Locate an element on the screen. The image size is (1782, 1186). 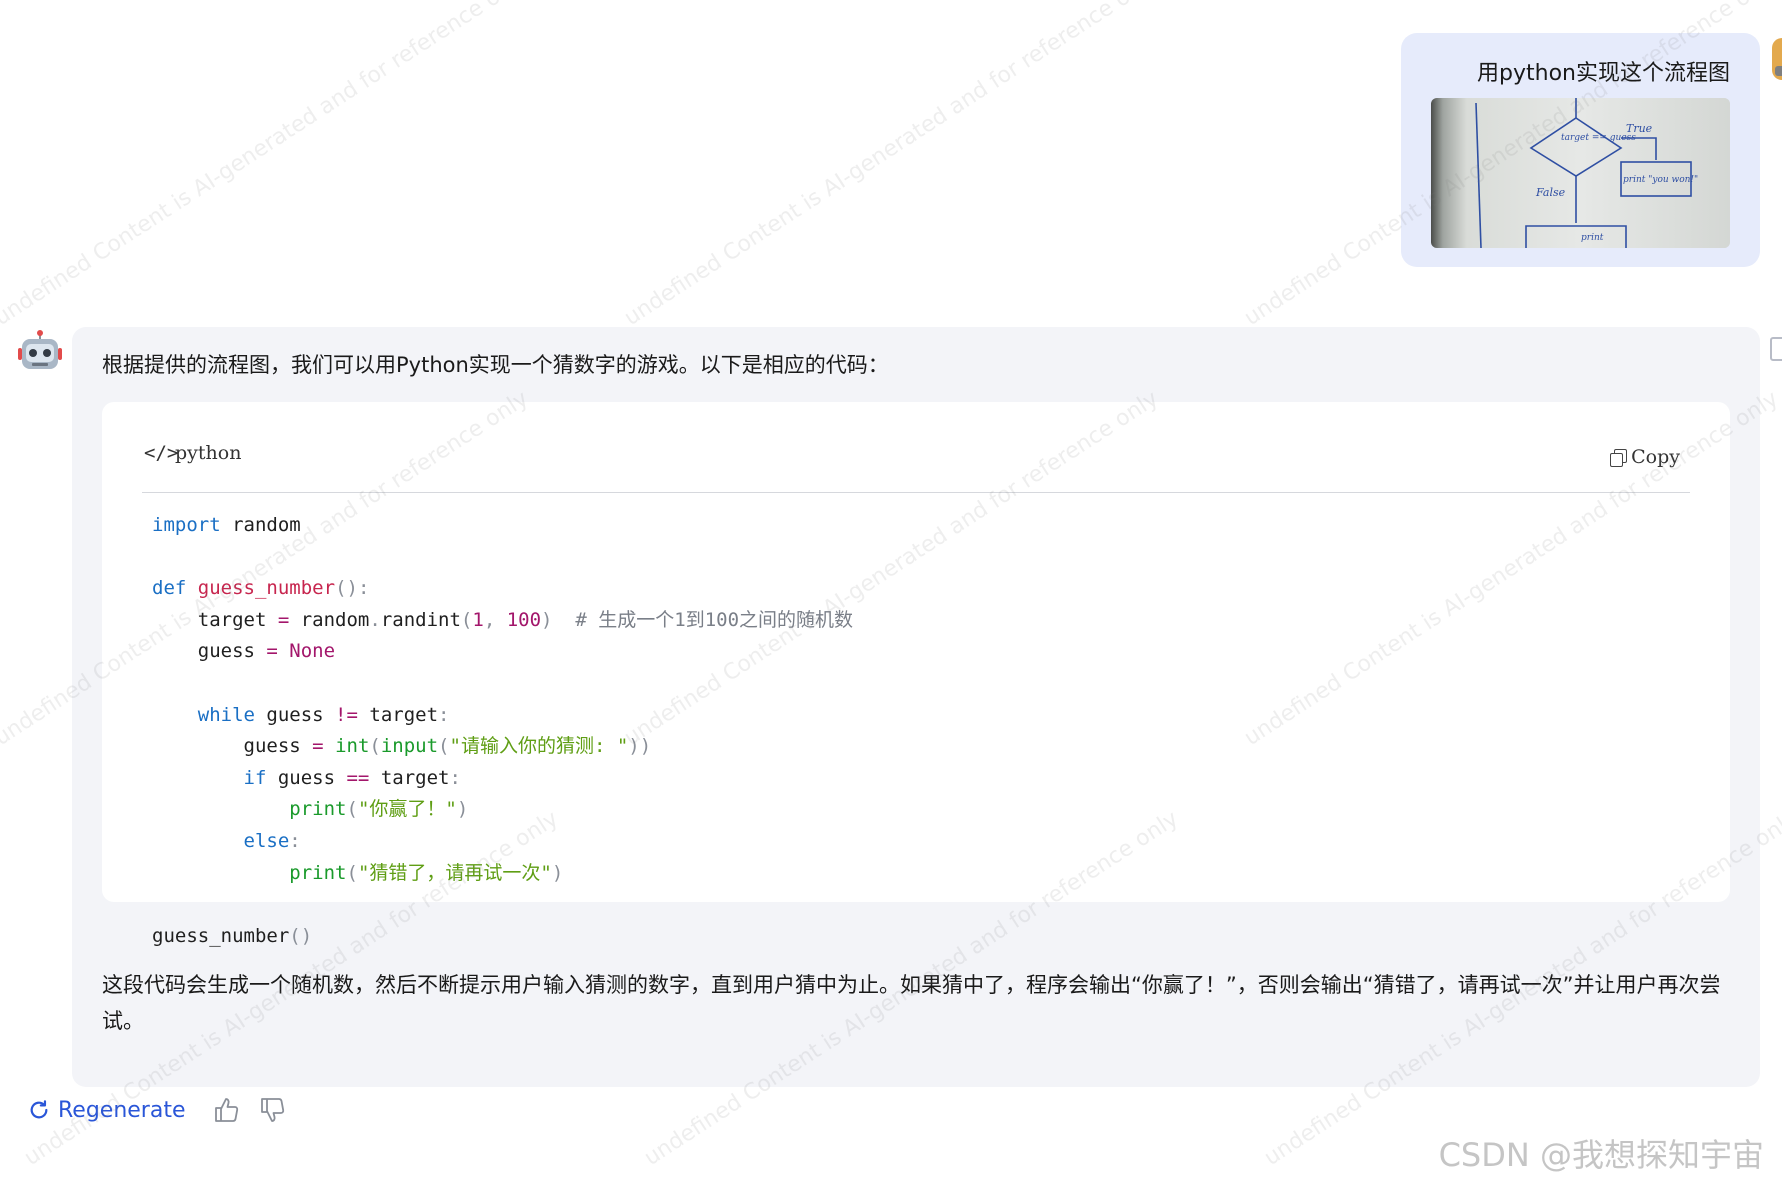
flowchart-decision-label: target == guess is located at coordinates (1598, 138).